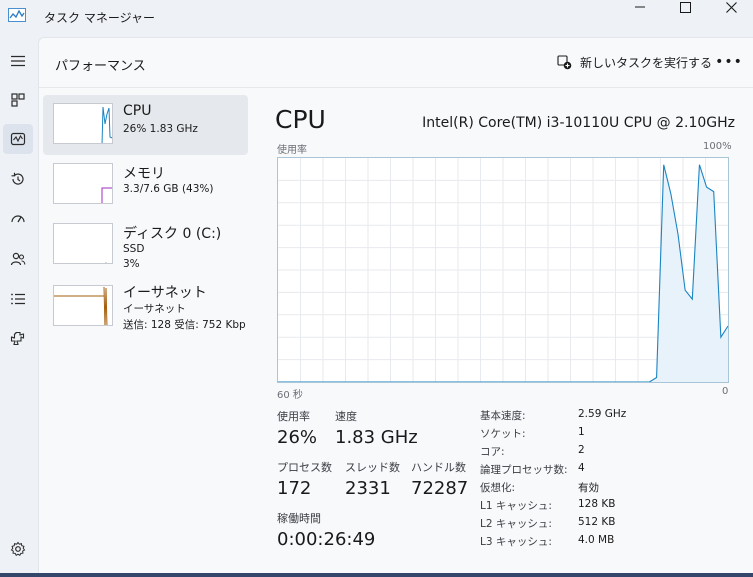 This screenshot has height=577, width=753. What do you see at coordinates (646, 62) in the screenshot?
I see `run-new-task-label: 新しいタスクを実行する` at bounding box center [646, 62].